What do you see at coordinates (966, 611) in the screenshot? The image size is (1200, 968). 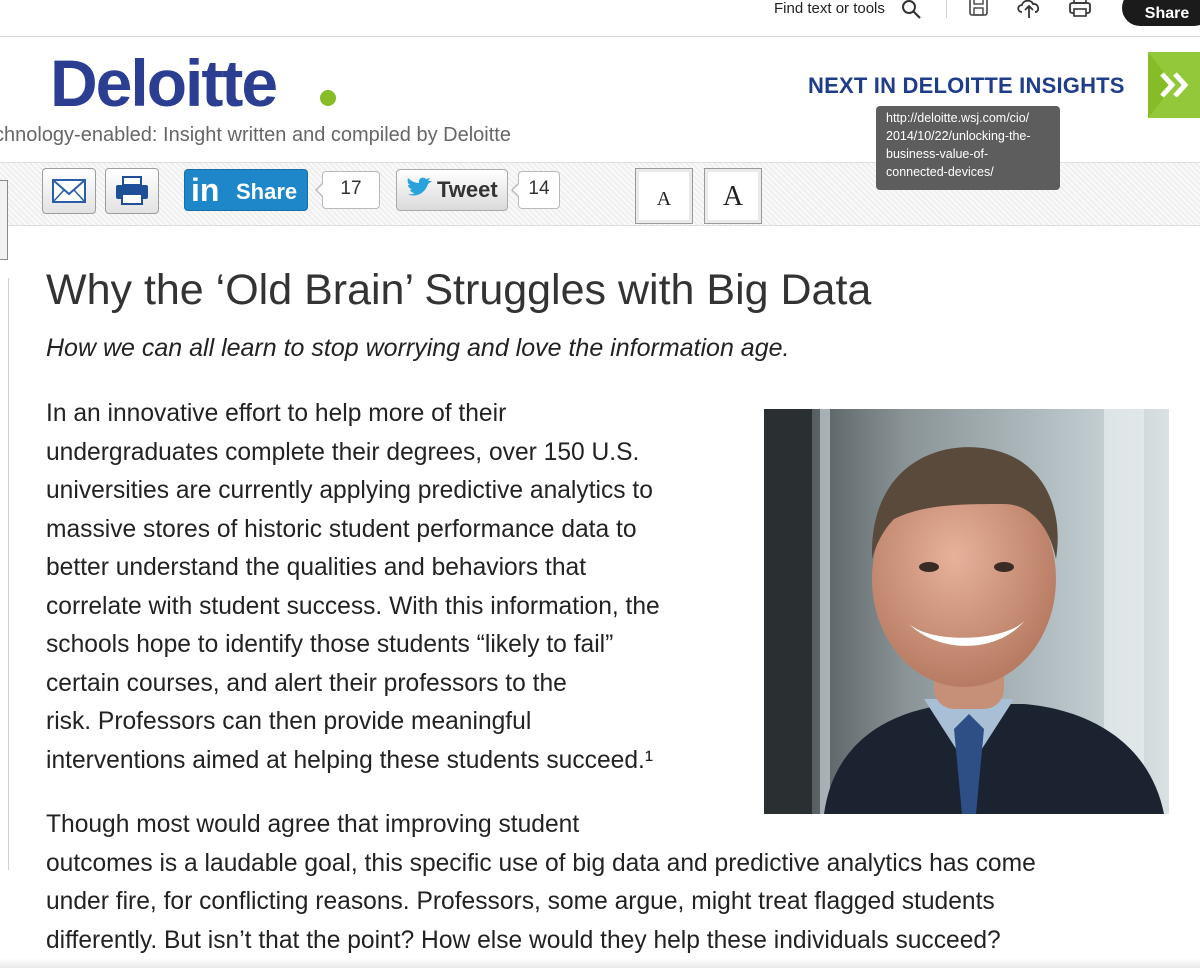 I see `author-photo` at bounding box center [966, 611].